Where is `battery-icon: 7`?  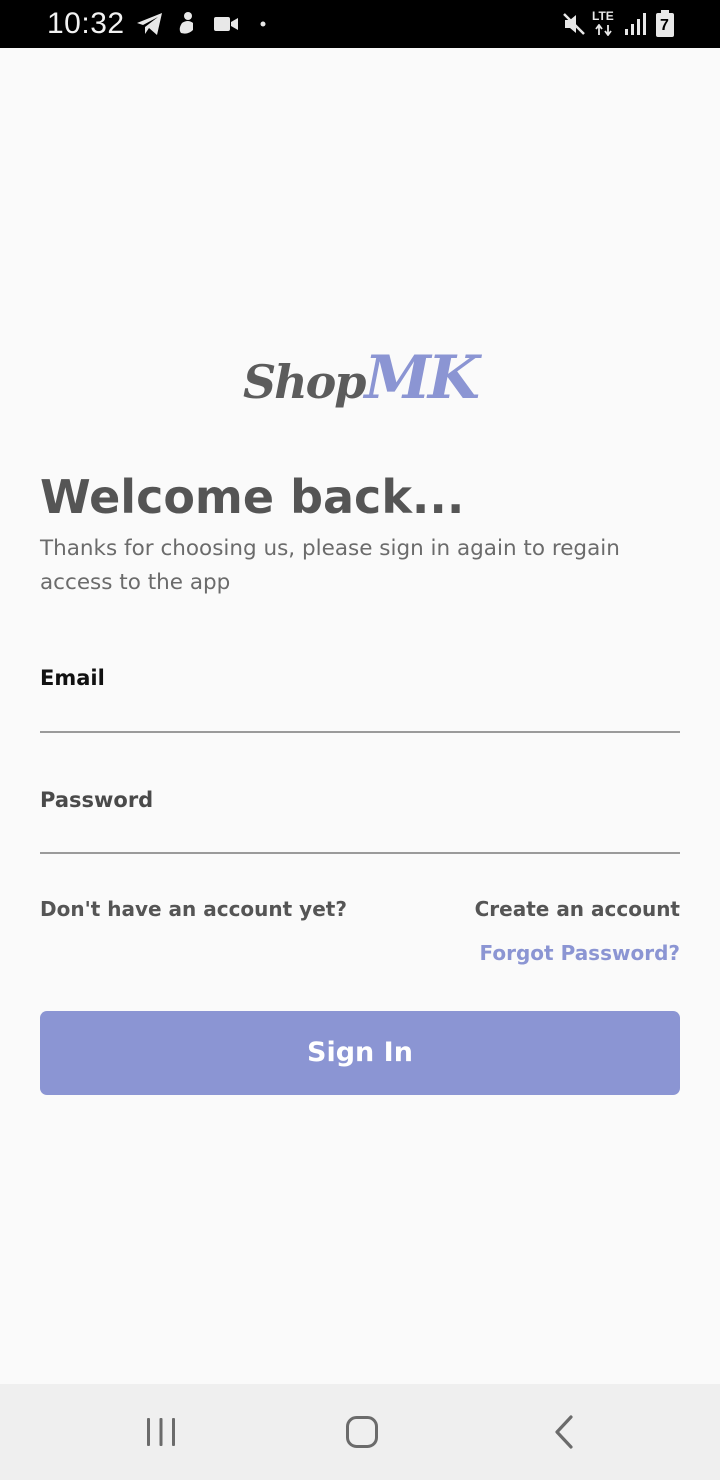 battery-icon: 7 is located at coordinates (665, 24).